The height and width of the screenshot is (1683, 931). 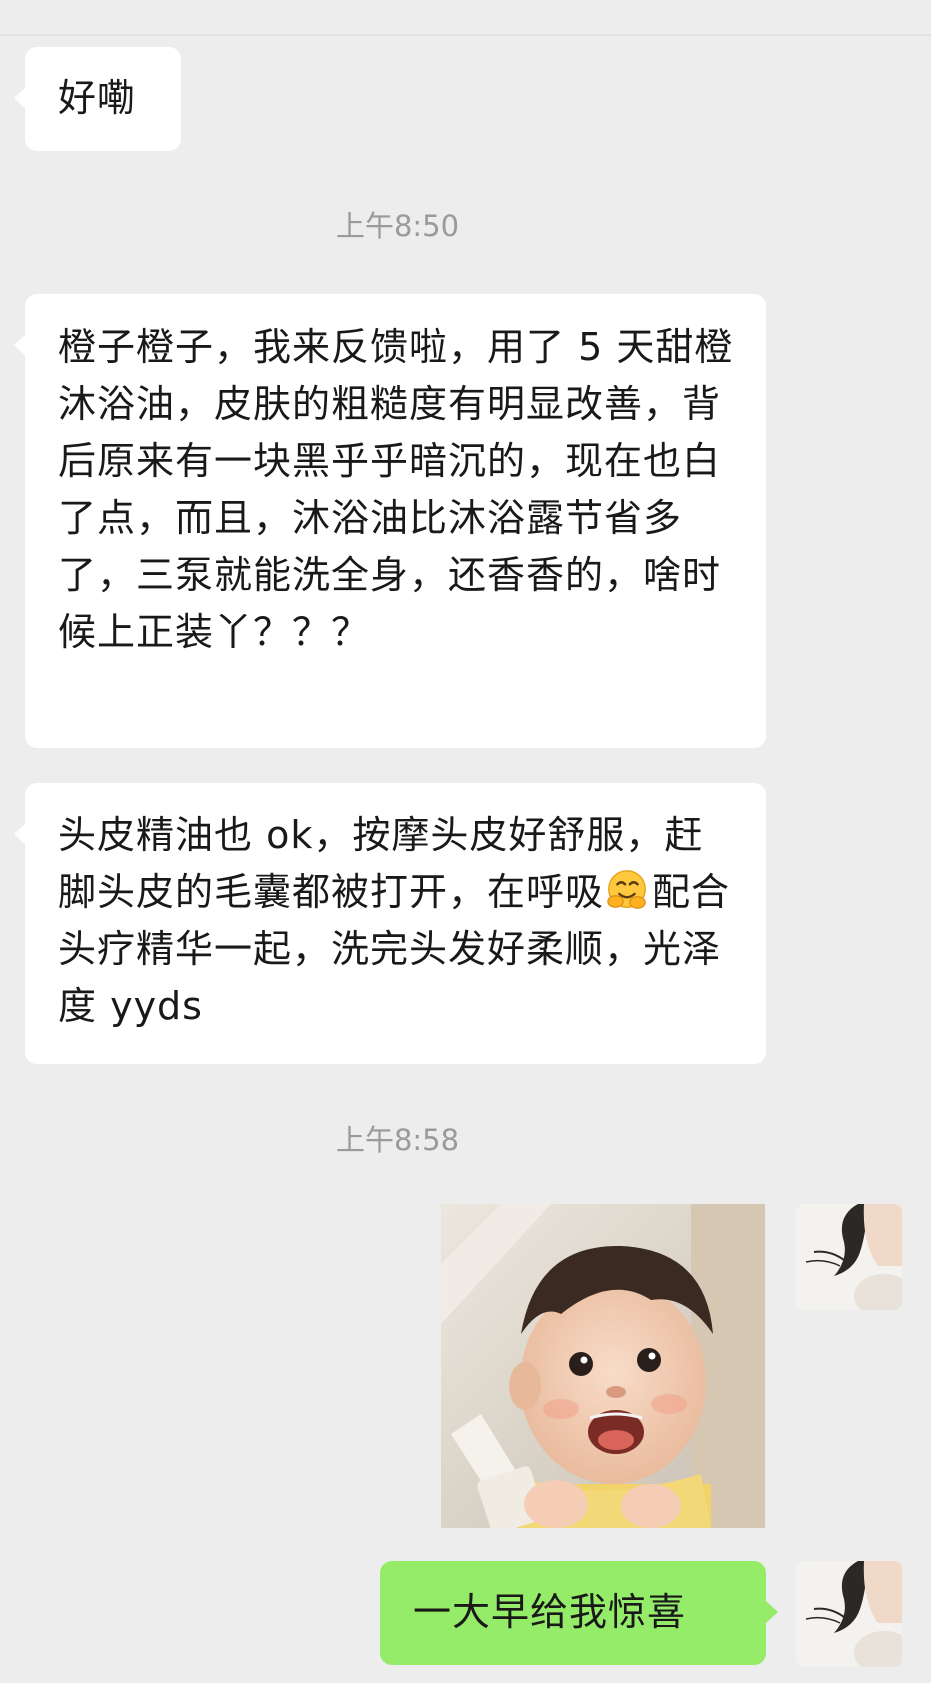 I want to click on message-timestamp: 上午8:58, so click(x=397, y=1140).